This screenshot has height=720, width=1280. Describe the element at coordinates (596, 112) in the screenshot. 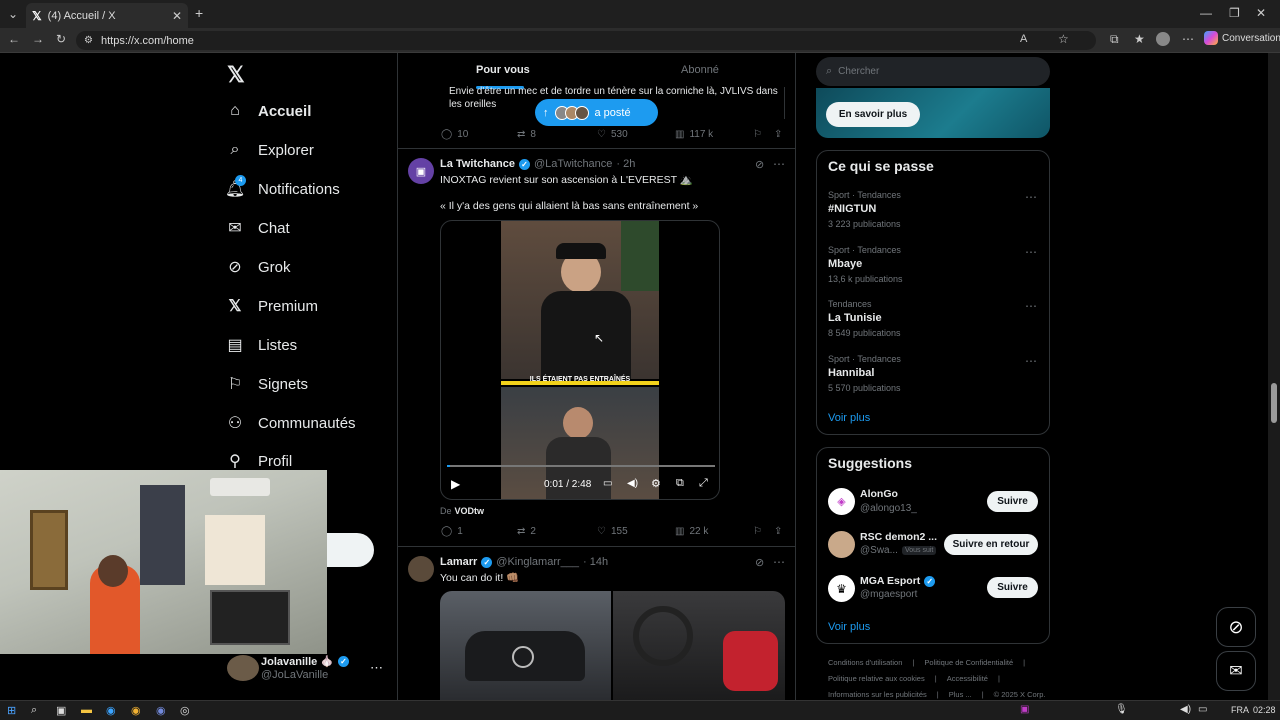

I see `new-posts-pill: ↑ a posté` at that location.